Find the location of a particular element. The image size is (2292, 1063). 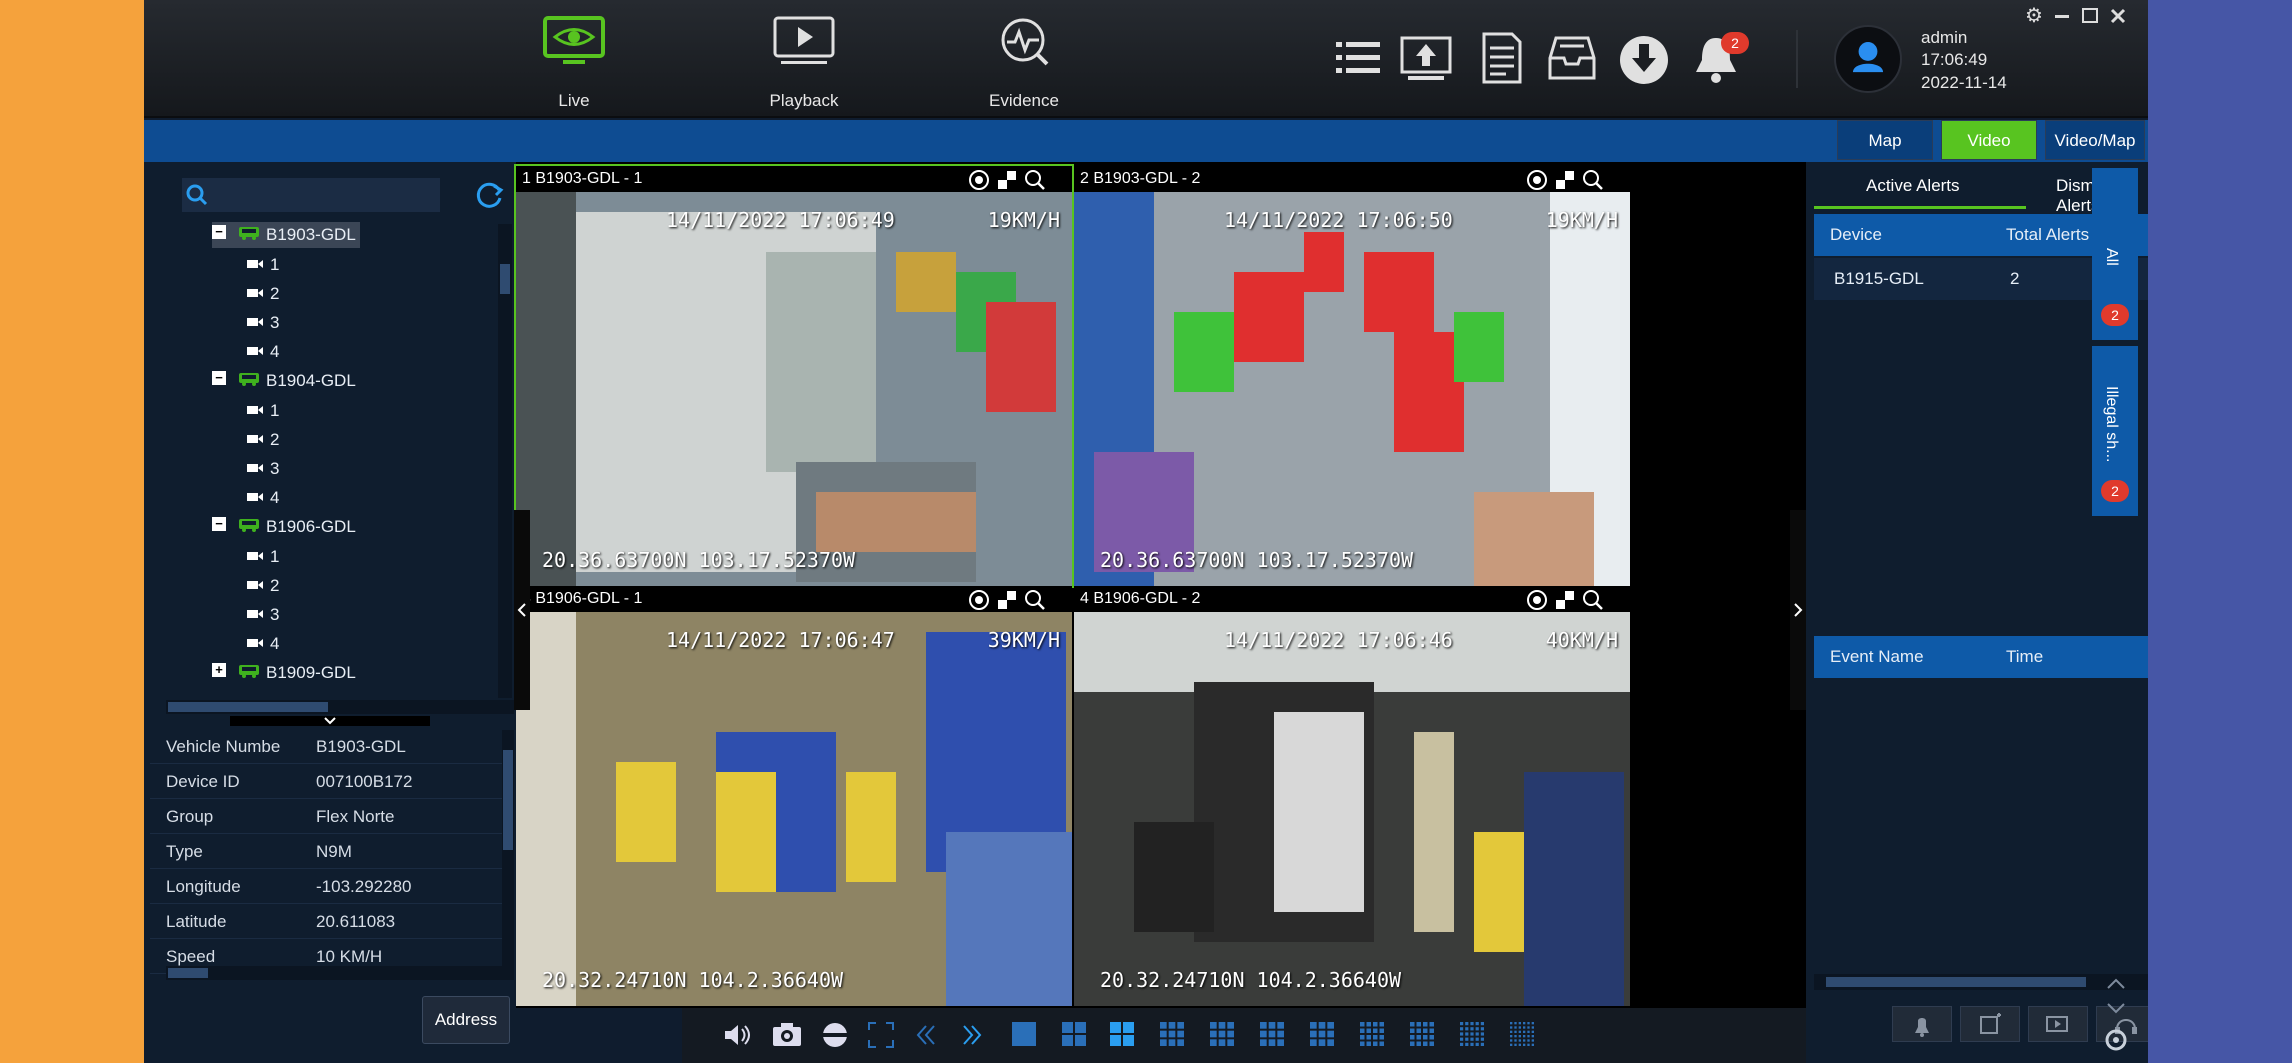

tab-active-alerts: Active Alerts is located at coordinates (1913, 186).